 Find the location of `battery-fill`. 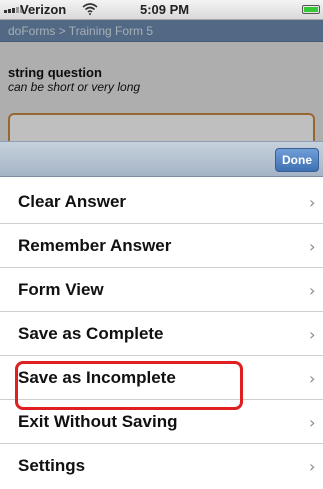

battery-fill is located at coordinates (311, 9).